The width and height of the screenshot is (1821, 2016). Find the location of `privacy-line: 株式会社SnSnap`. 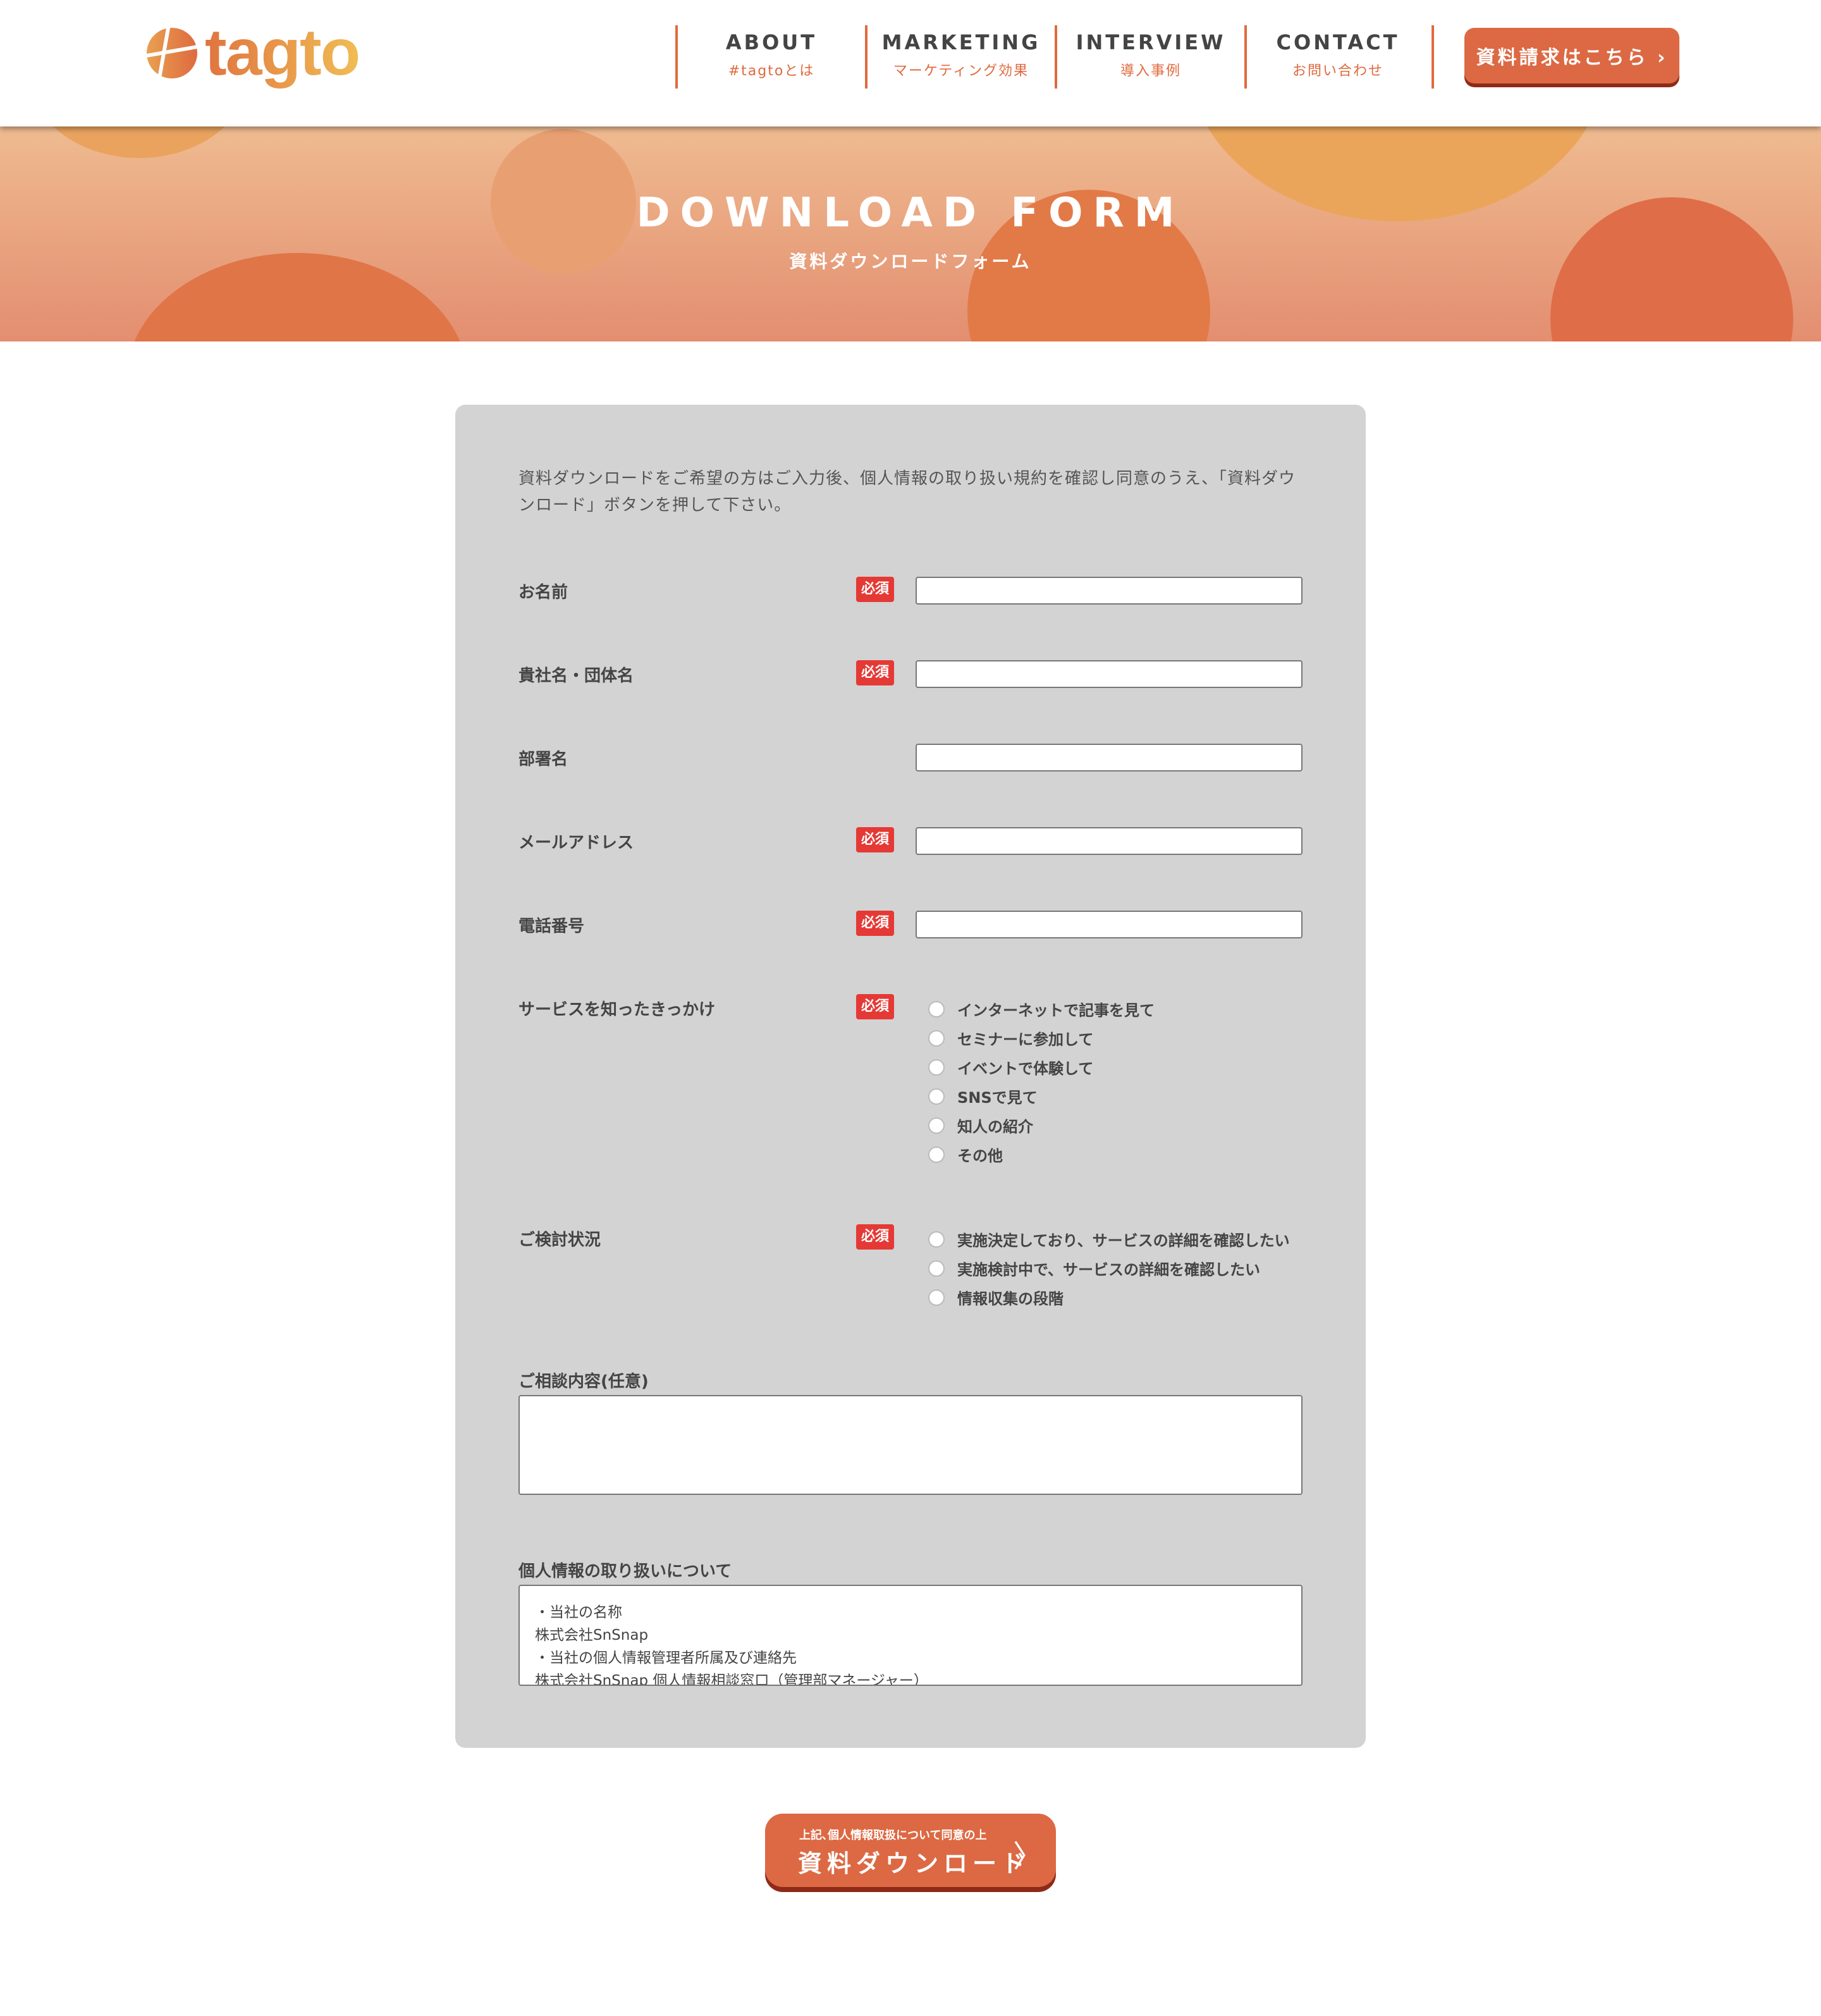

privacy-line: 株式会社SnSnap is located at coordinates (592, 1635).